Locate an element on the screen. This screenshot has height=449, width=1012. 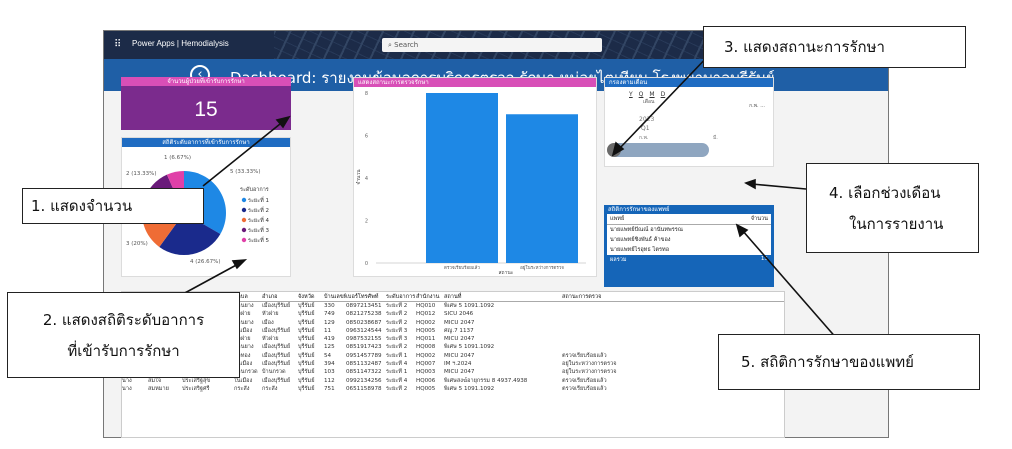
doctor-col-count: จำนวน is located at coordinates (759, 219).